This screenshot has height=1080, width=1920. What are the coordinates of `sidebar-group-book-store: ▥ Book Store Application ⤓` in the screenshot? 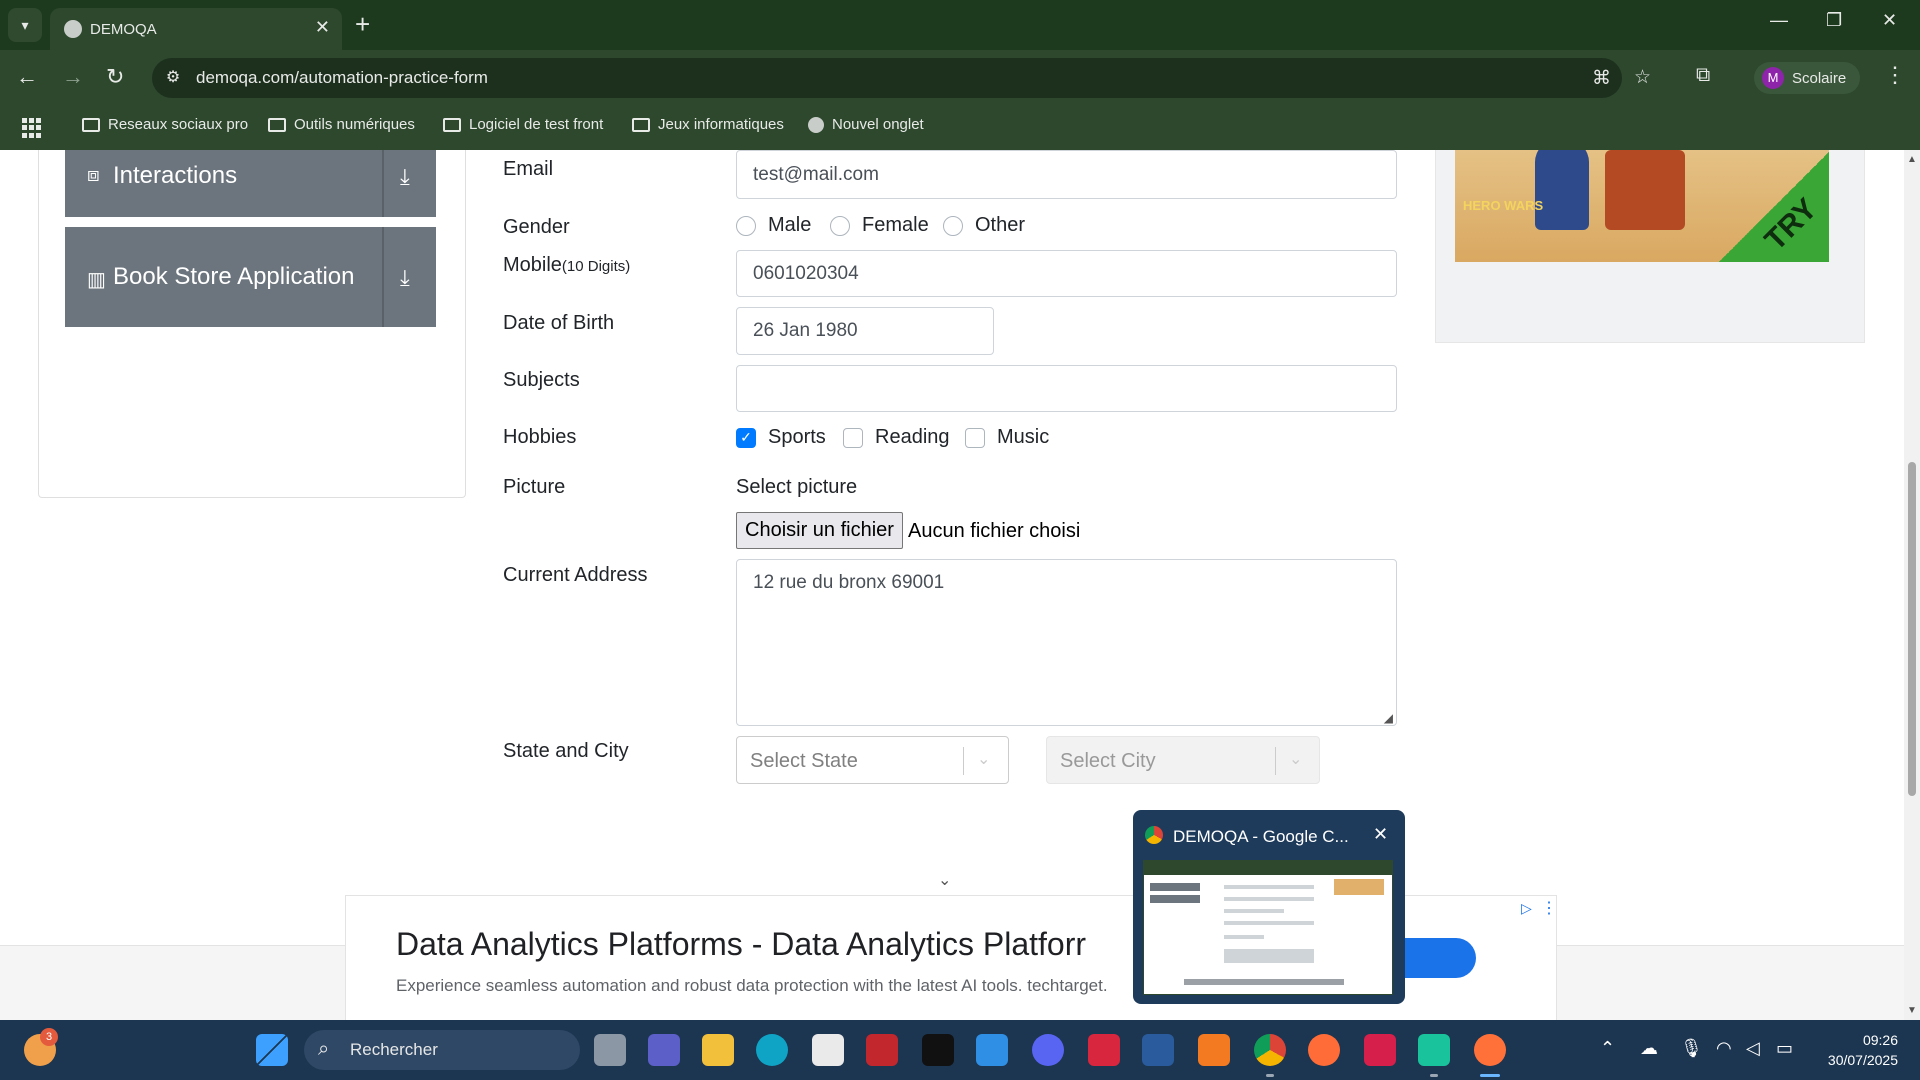 It's located at (250, 277).